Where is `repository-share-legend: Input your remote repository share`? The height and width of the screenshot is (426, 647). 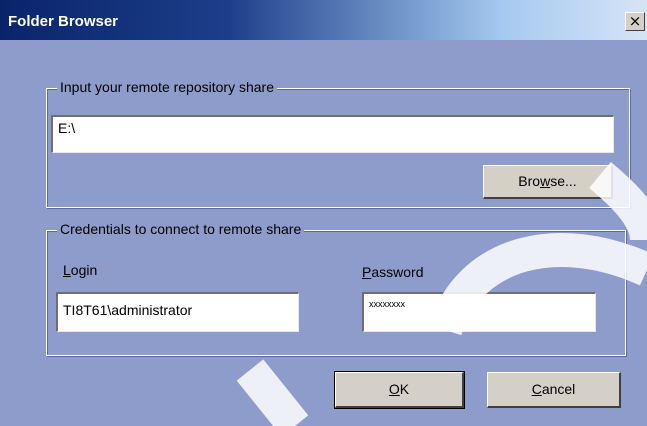
repository-share-legend: Input your remote repository share is located at coordinates (167, 87).